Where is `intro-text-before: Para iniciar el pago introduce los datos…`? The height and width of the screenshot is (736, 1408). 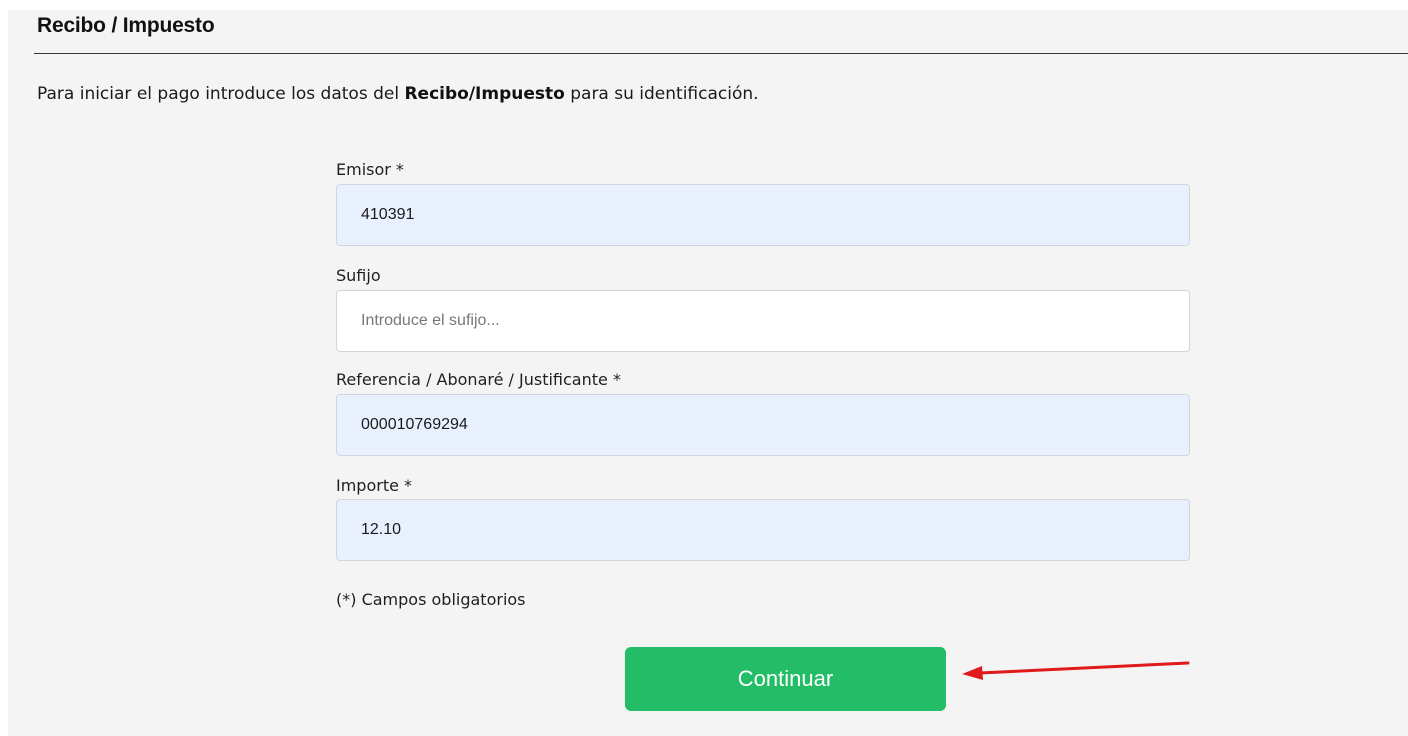
intro-text-before: Para iniciar el pago introduce los datos… is located at coordinates (221, 94).